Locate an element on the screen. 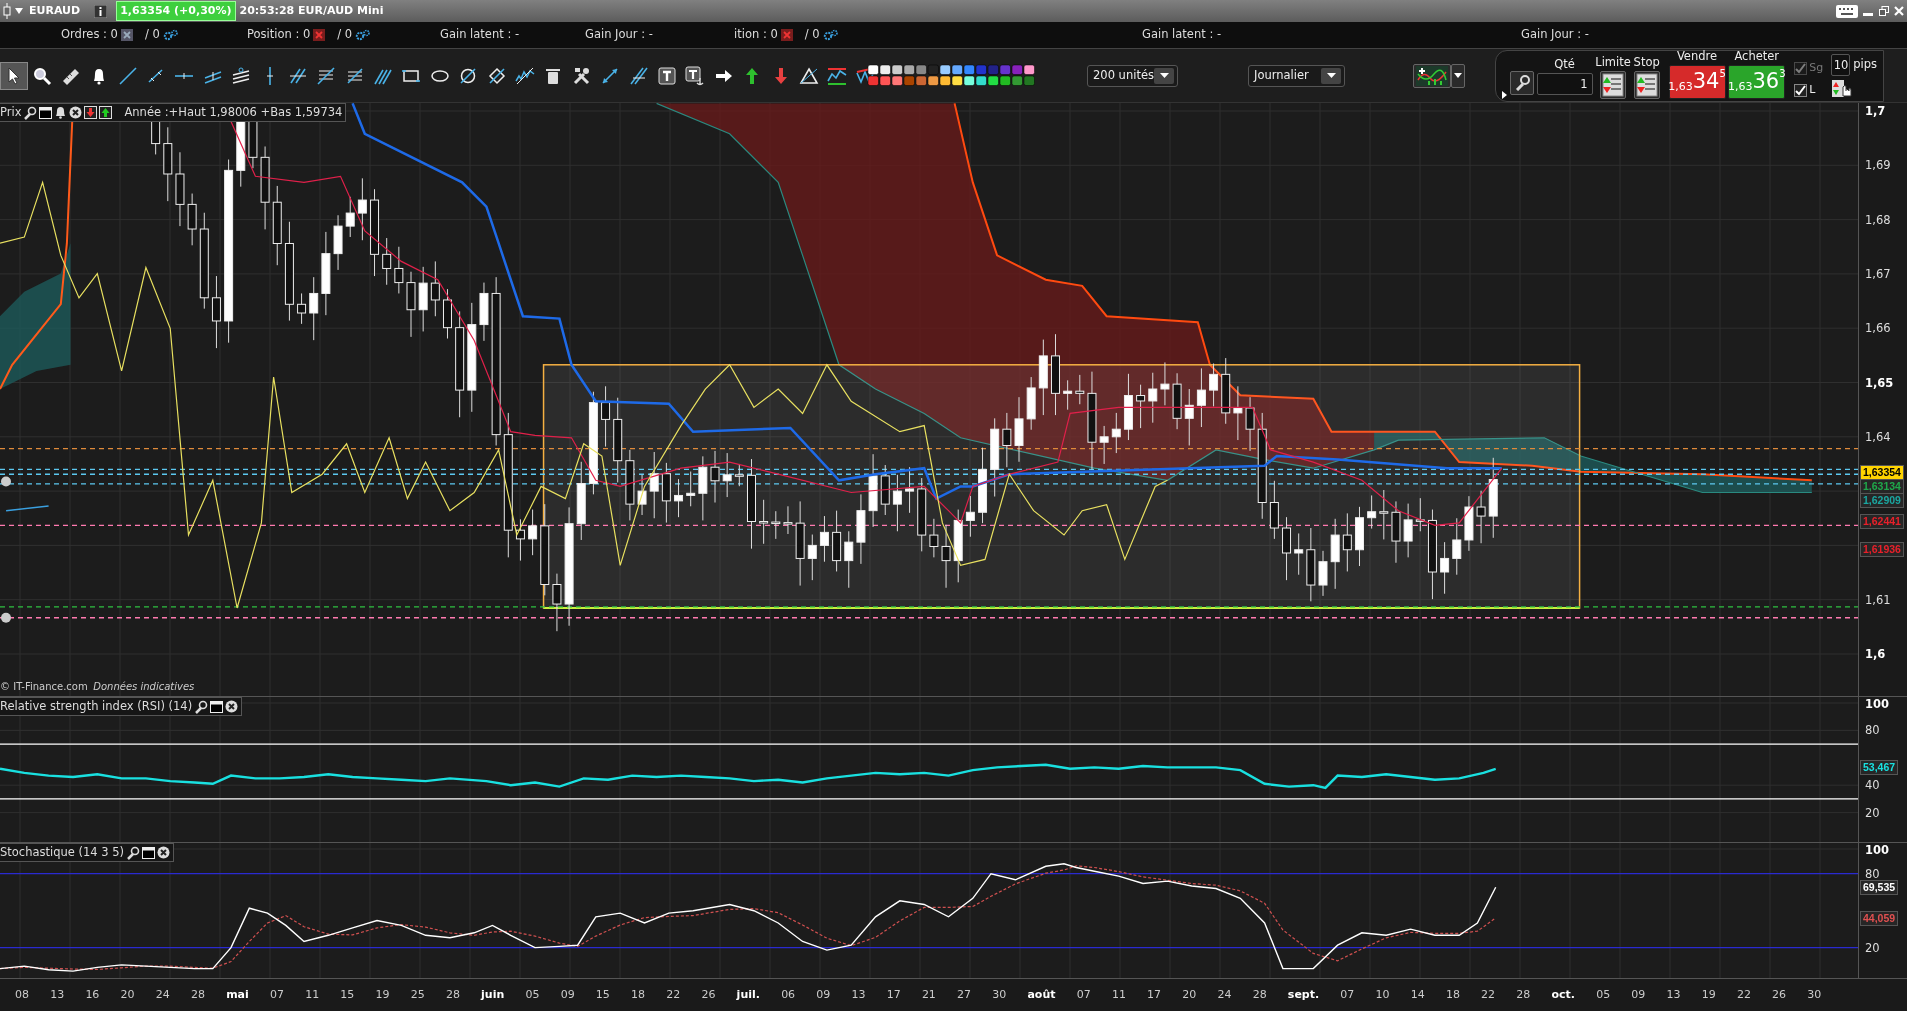  panel-title: Relative strength index (RSI) (14) is located at coordinates (96, 706).